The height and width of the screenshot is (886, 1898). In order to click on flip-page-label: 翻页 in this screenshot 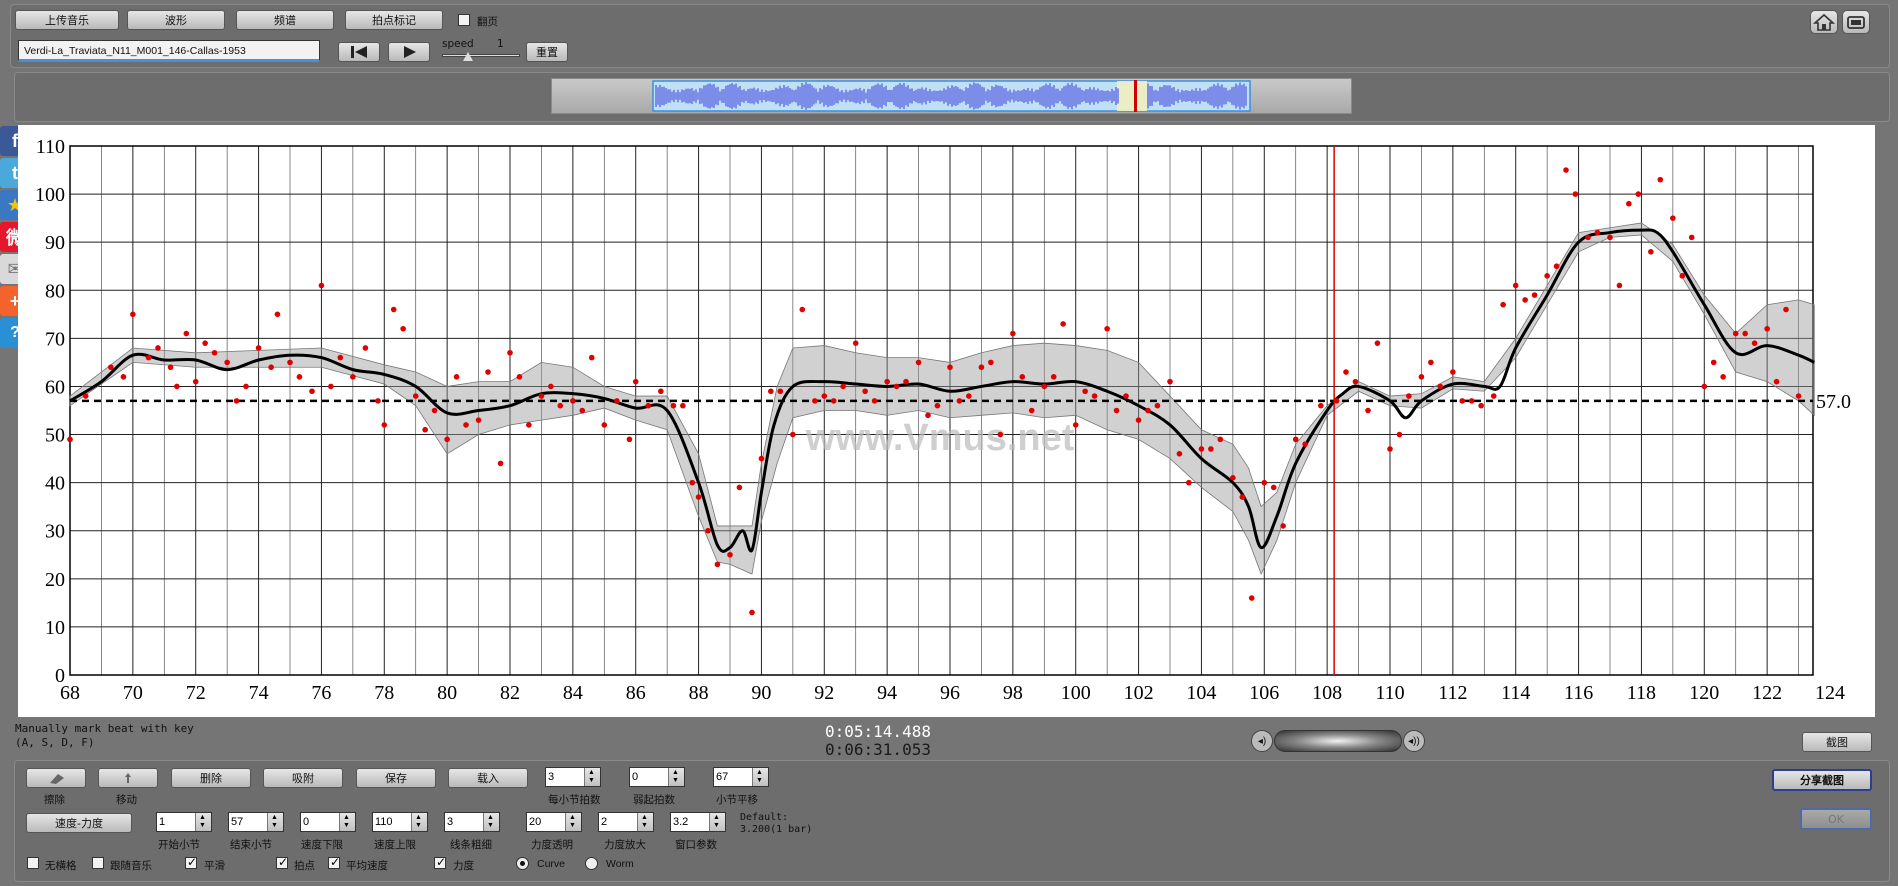, I will do `click(487, 22)`.